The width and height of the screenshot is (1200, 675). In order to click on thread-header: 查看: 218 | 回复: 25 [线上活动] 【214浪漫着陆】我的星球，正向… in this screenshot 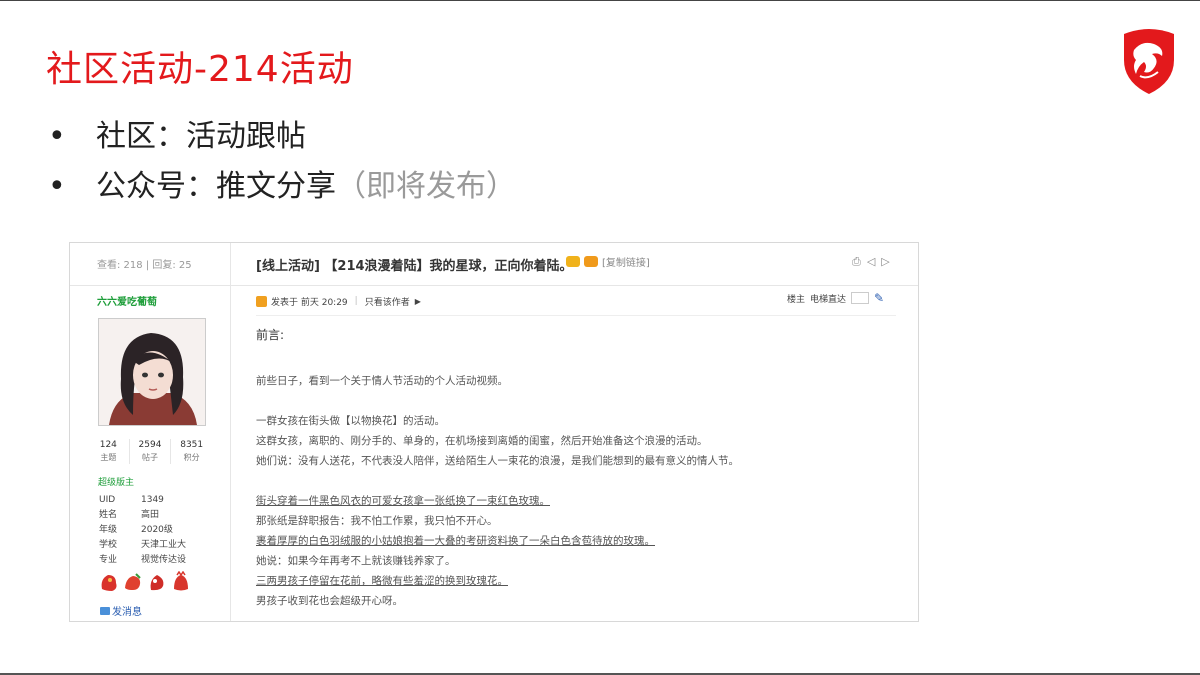, I will do `click(494, 264)`.